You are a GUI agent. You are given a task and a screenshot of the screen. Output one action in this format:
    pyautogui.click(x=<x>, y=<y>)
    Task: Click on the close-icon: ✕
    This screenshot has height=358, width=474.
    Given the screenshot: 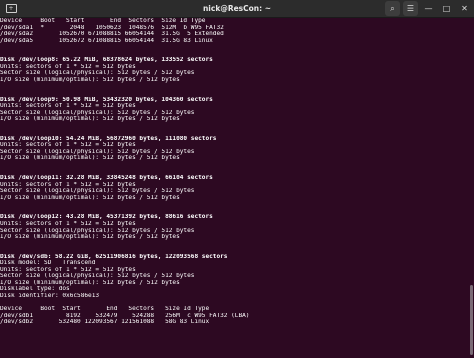 What is the action you would take?
    pyautogui.click(x=464, y=8)
    